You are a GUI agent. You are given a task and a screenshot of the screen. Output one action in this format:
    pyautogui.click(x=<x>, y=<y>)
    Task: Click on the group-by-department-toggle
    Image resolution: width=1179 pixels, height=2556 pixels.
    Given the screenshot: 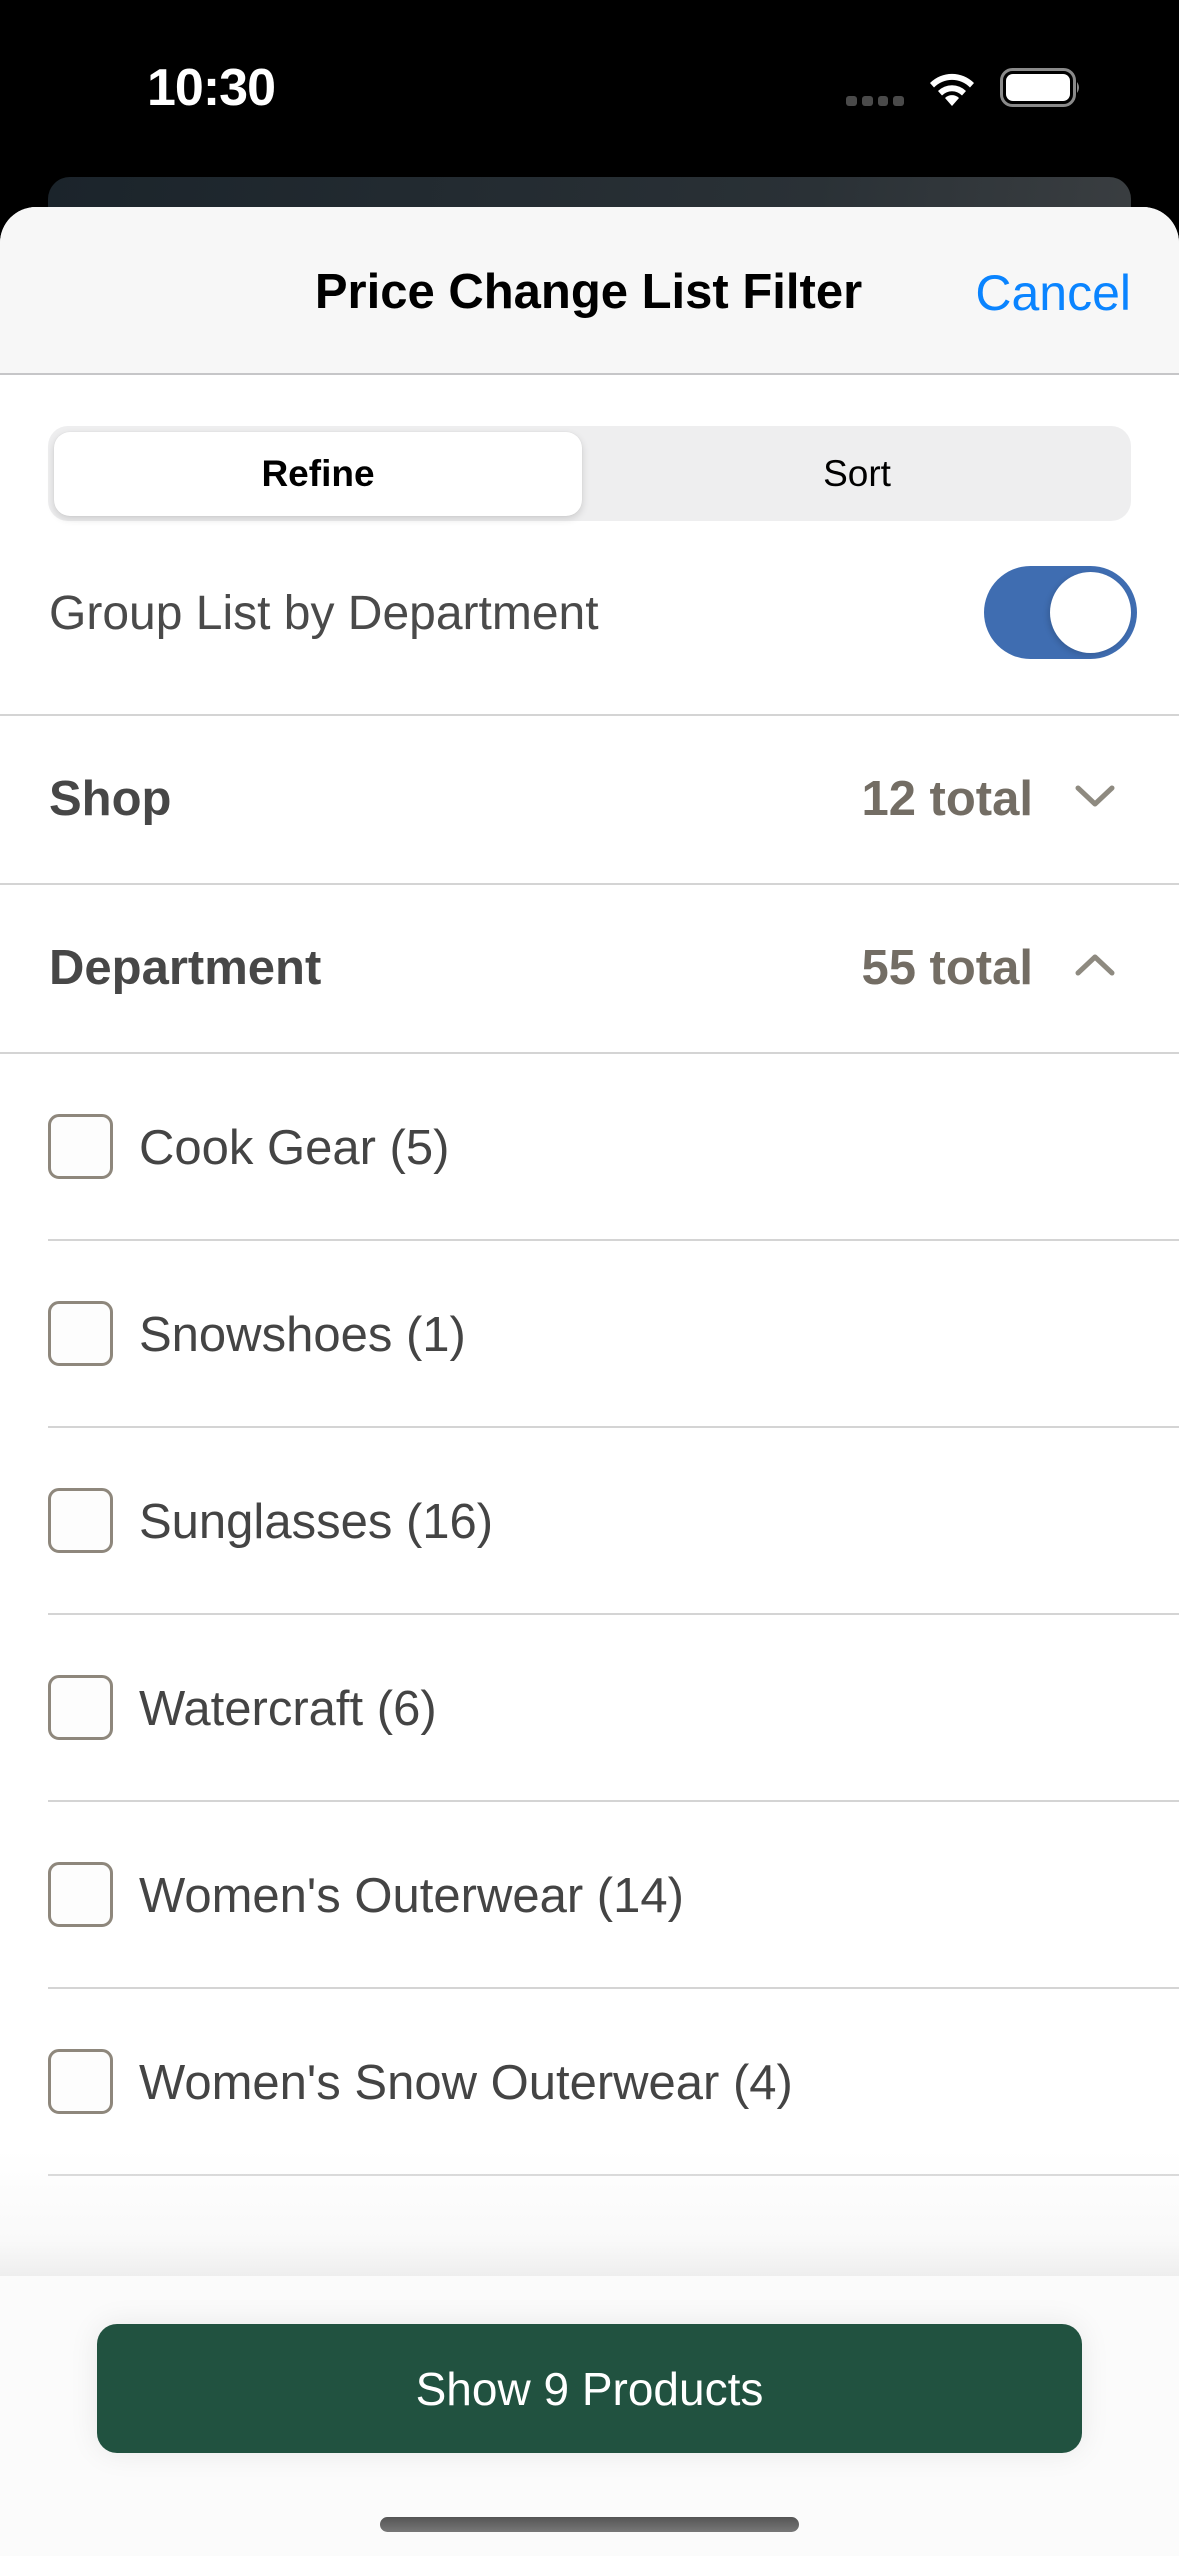 What is the action you would take?
    pyautogui.click(x=1060, y=612)
    